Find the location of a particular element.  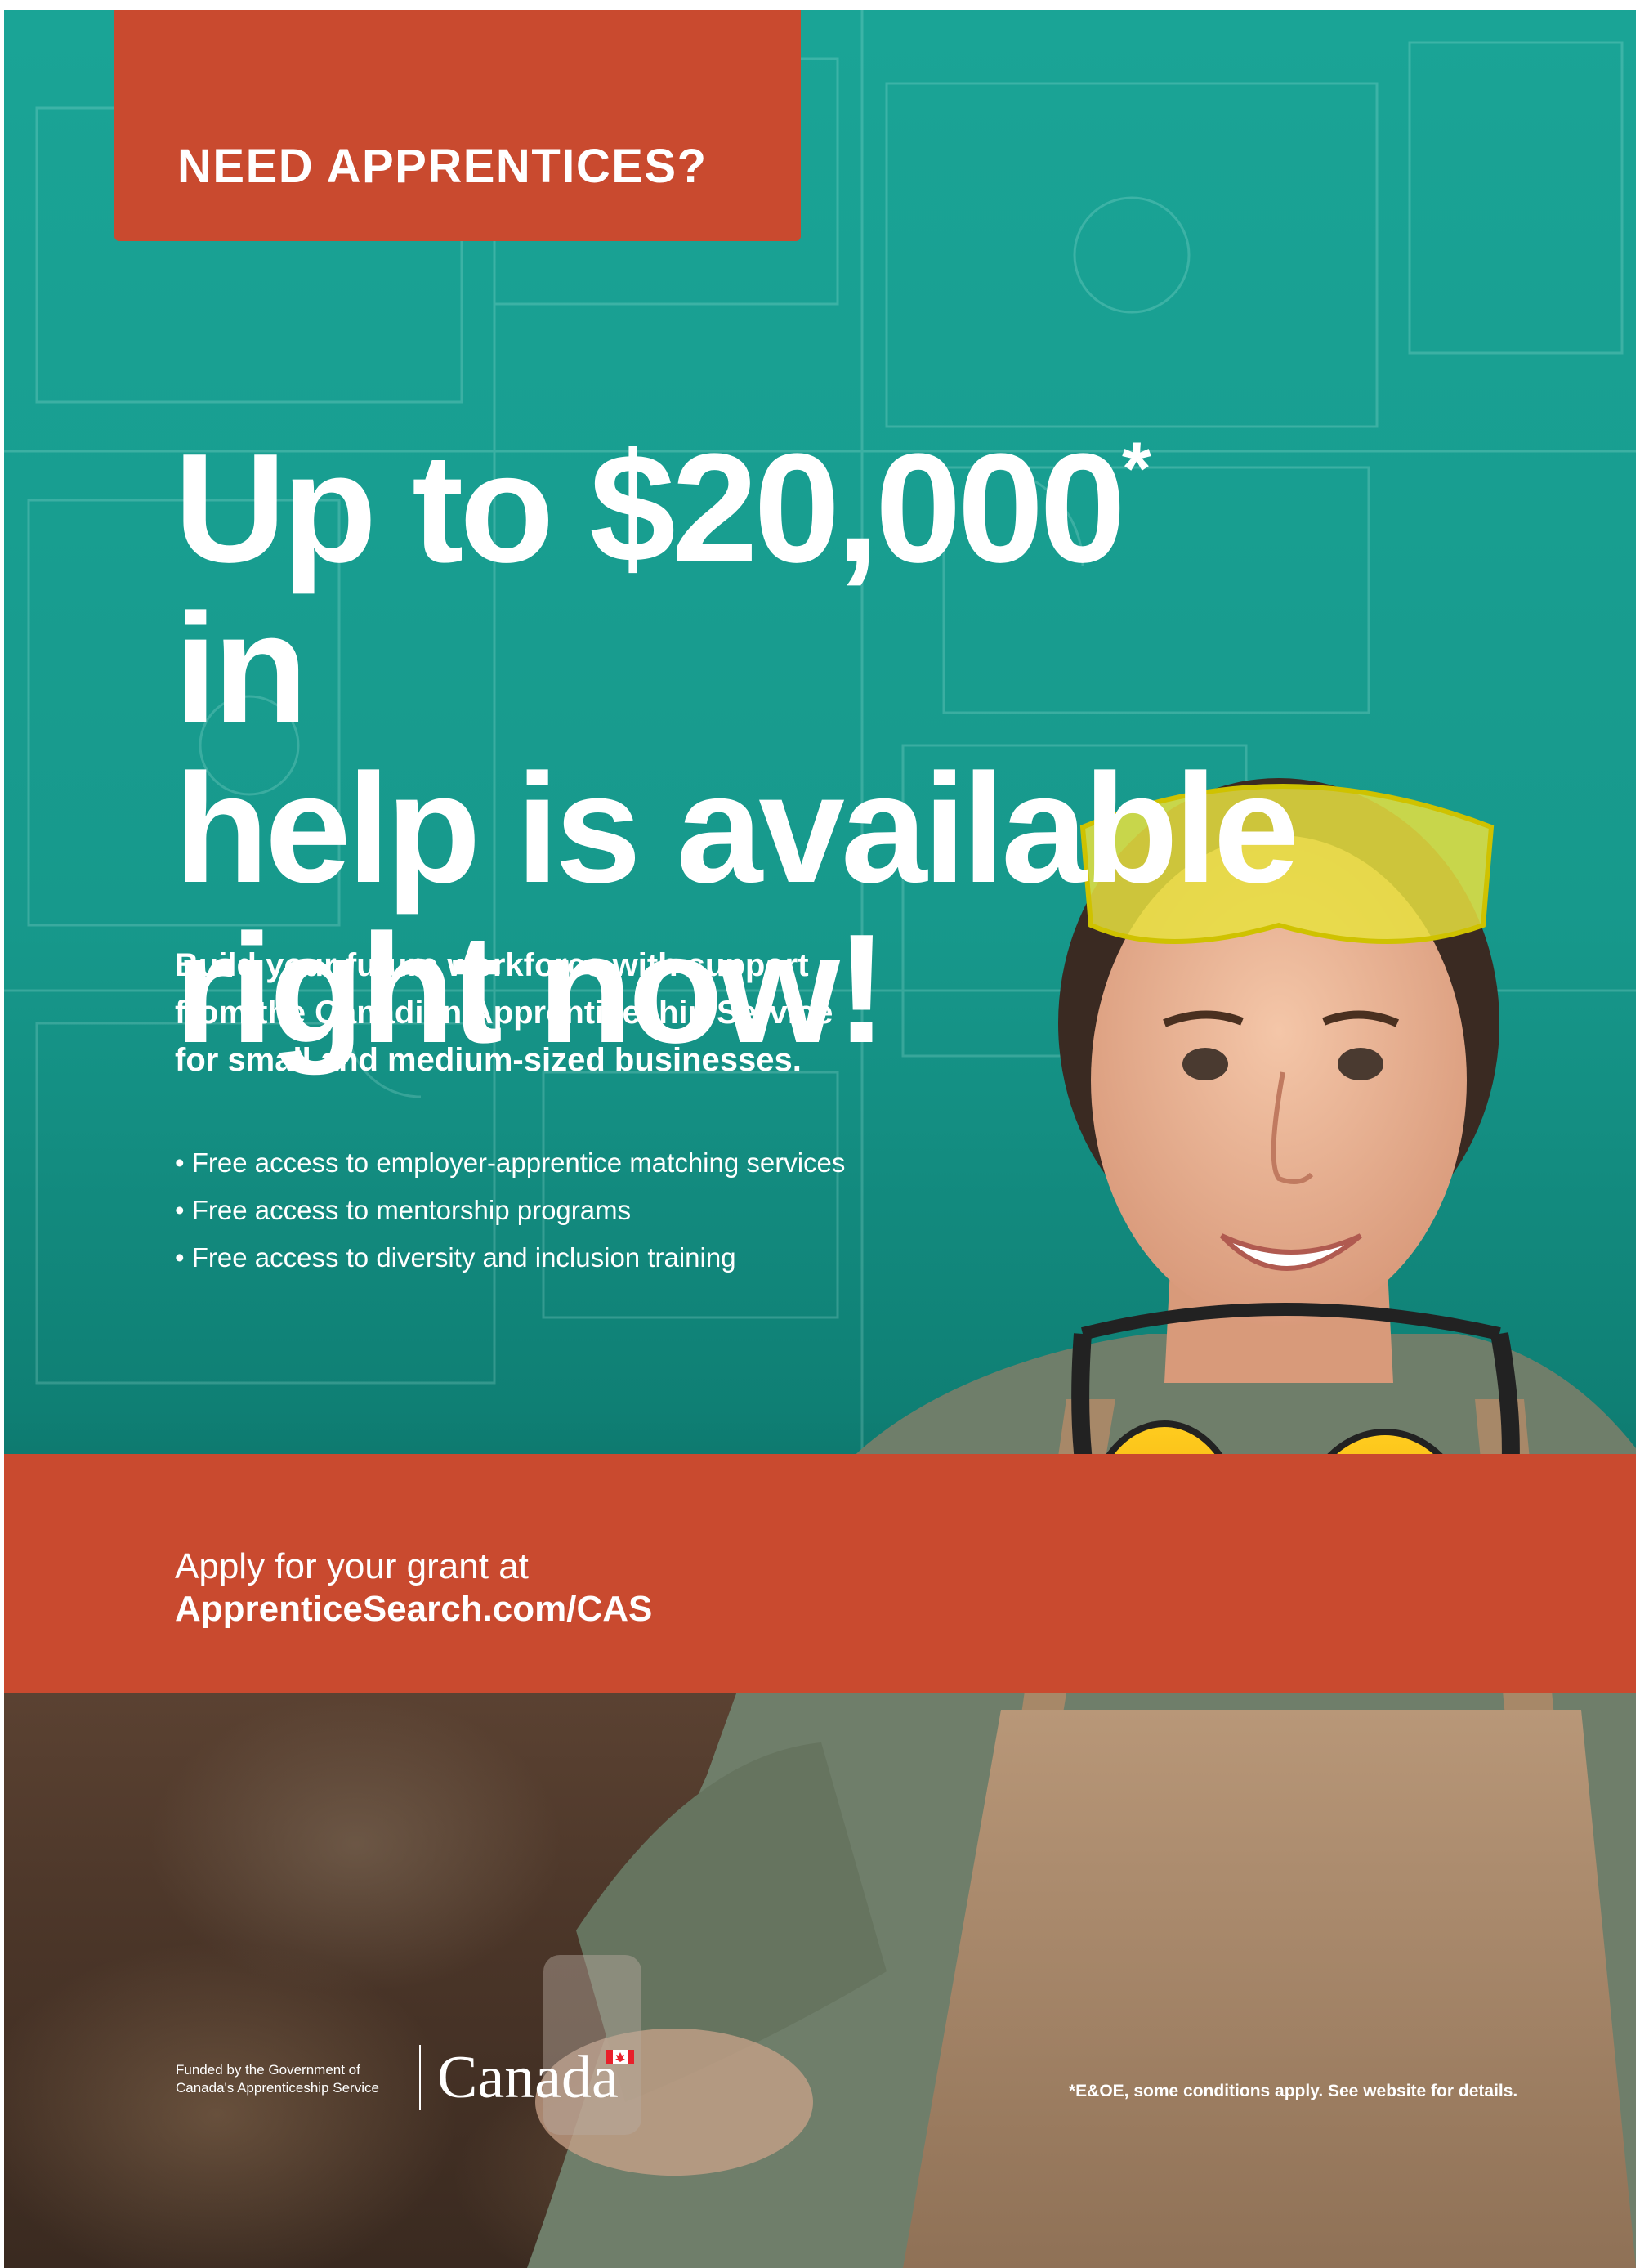

headline-amount: Up to $20,000 is located at coordinates (650, 508).